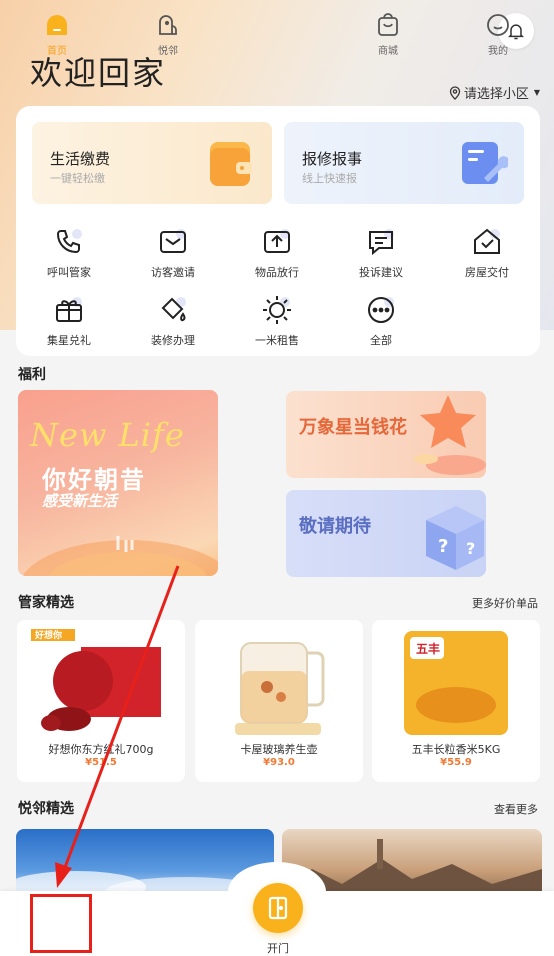  I want to click on mystery-box-icon: ? ?, so click(455, 538).